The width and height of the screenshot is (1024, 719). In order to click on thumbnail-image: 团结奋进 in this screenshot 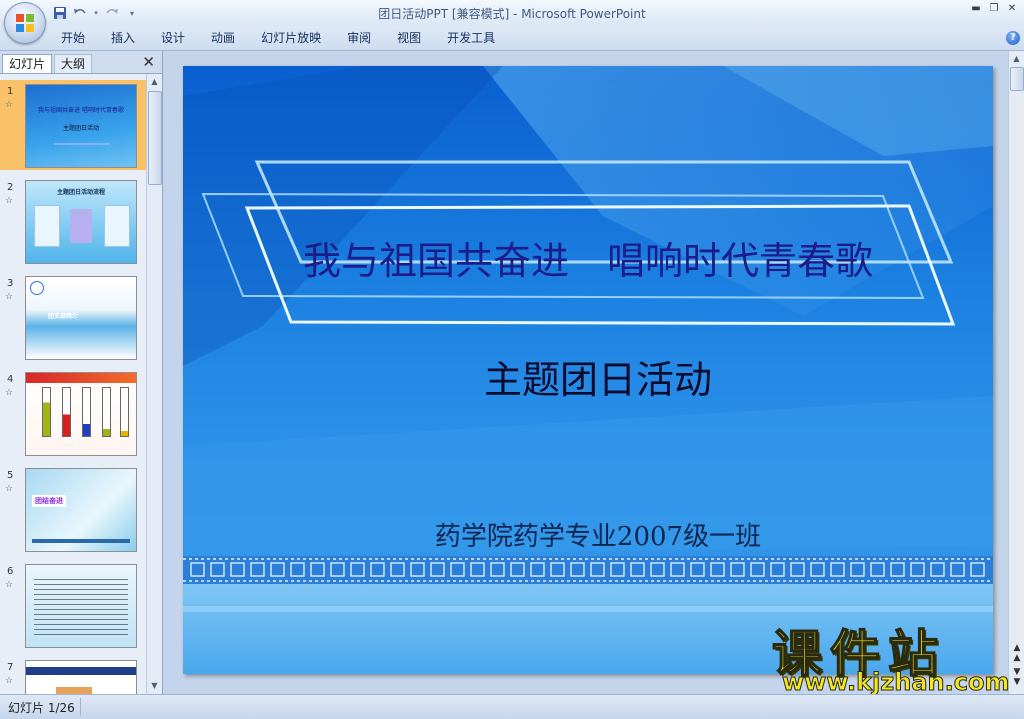, I will do `click(81, 510)`.